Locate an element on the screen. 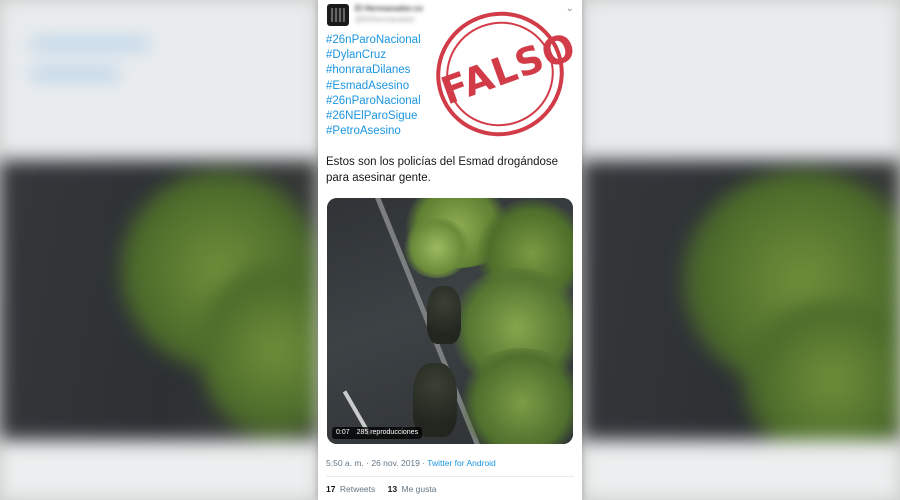 Image resolution: width=900 pixels, height=500 pixels. likes-label: Me gusta is located at coordinates (419, 489).